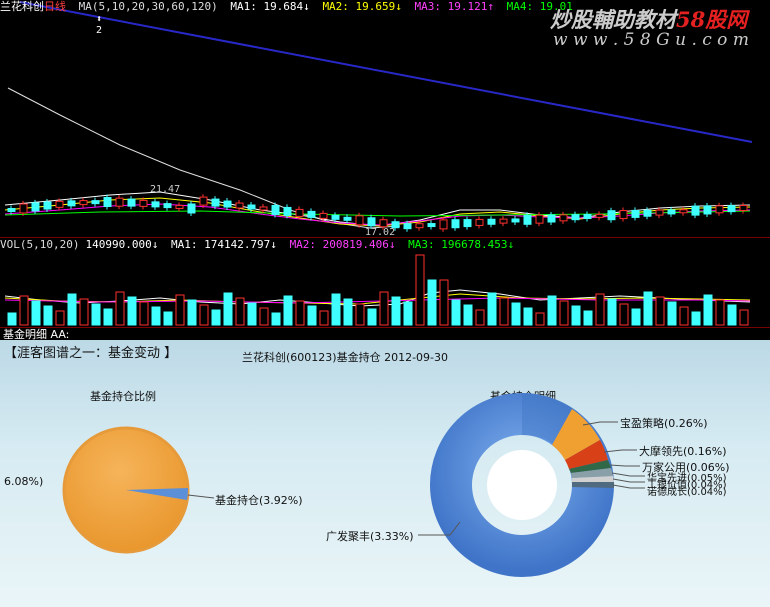 This screenshot has height=607, width=770. What do you see at coordinates (624, 465) in the screenshot?
I see `leader-wanjia` at bounding box center [624, 465].